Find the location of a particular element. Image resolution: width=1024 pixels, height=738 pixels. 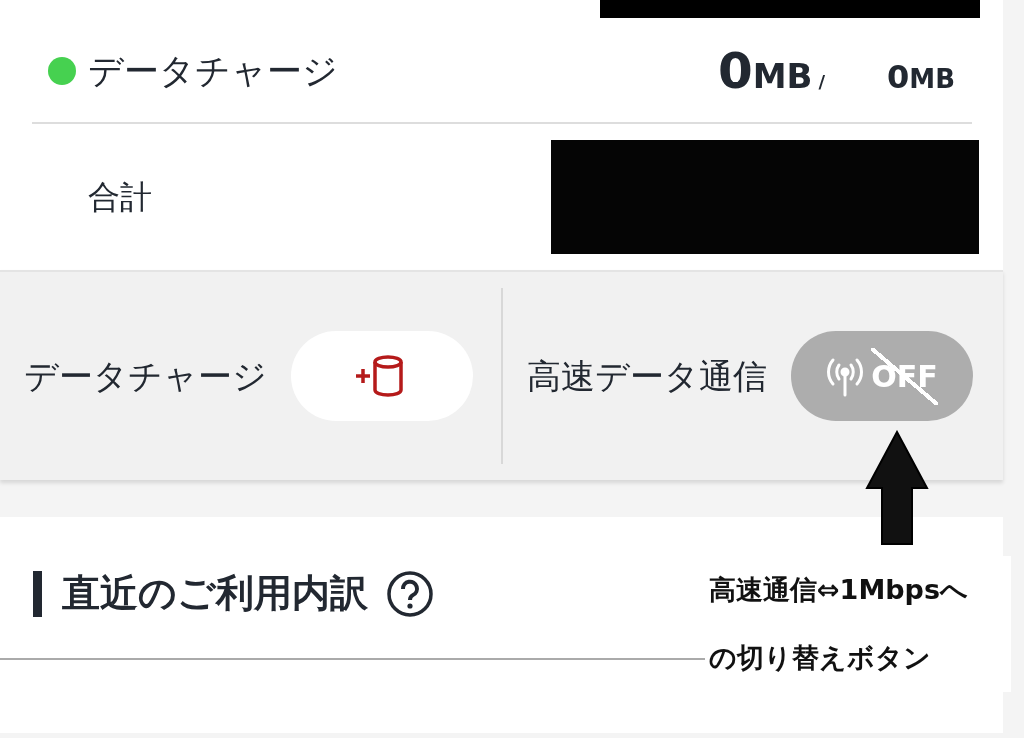

action-label: データチャージ is located at coordinates (145, 376).